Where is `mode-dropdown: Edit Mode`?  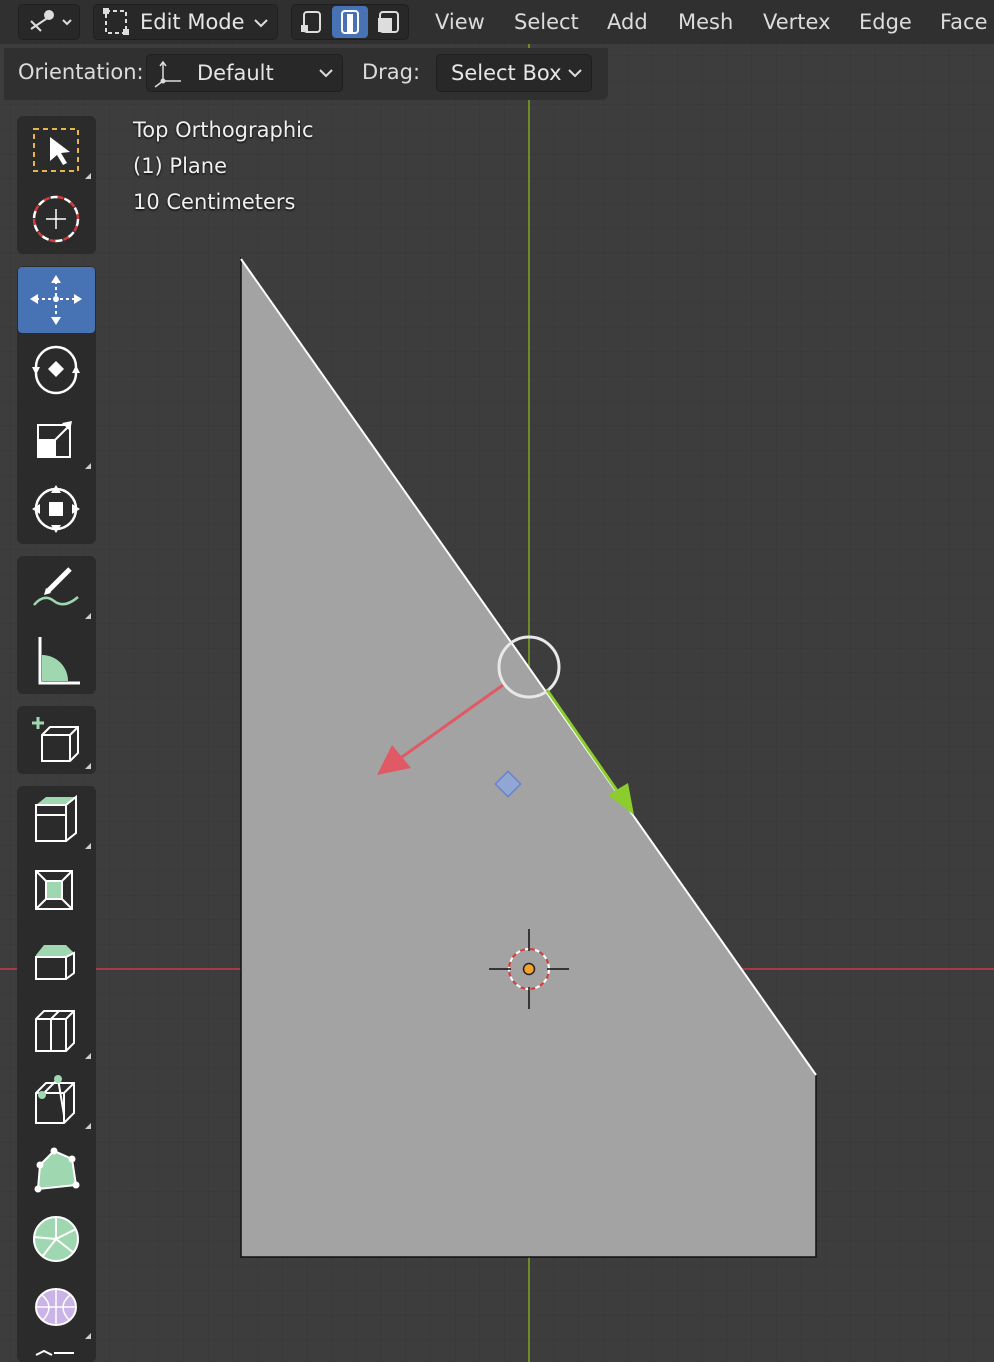
mode-dropdown: Edit Mode is located at coordinates (185, 22).